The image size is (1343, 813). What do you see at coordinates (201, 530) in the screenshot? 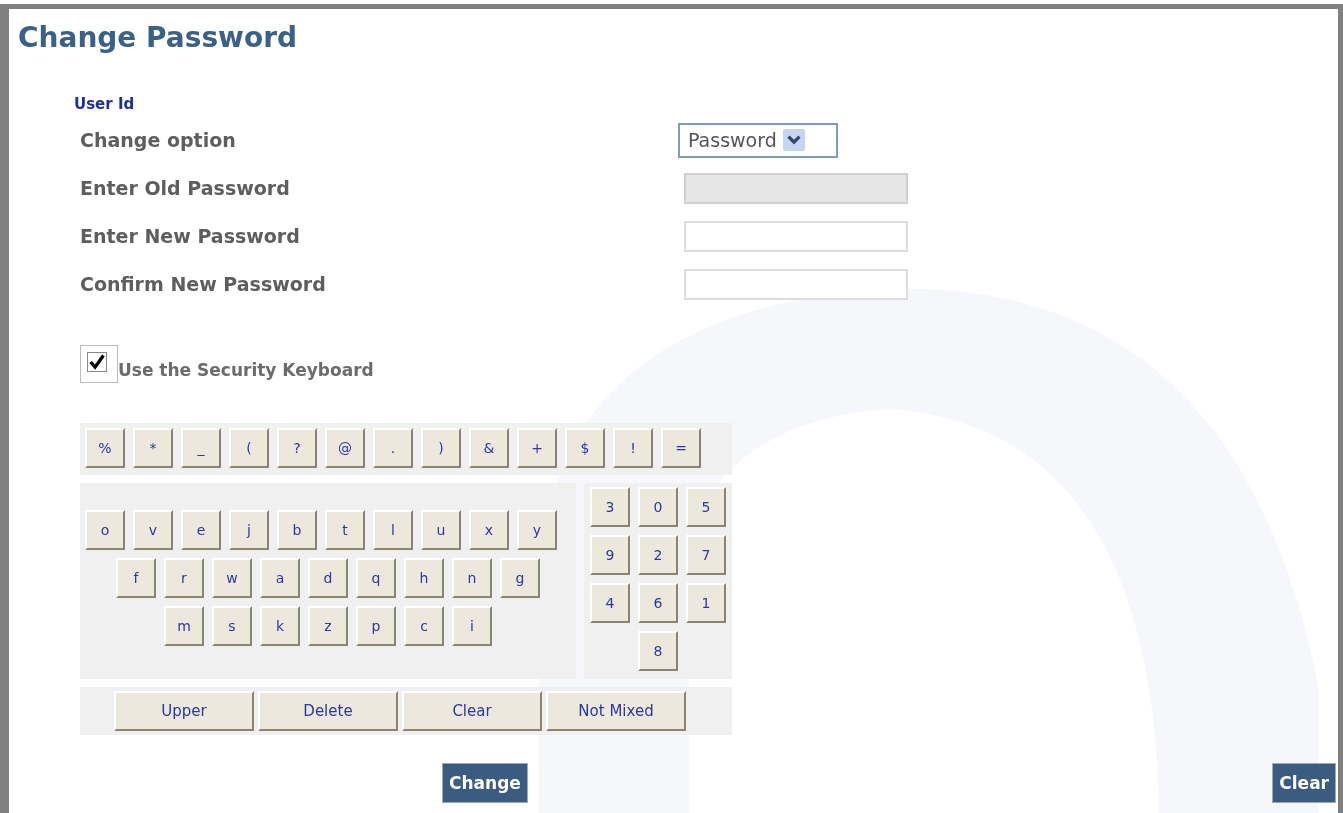
I see `keyboard-key: e` at bounding box center [201, 530].